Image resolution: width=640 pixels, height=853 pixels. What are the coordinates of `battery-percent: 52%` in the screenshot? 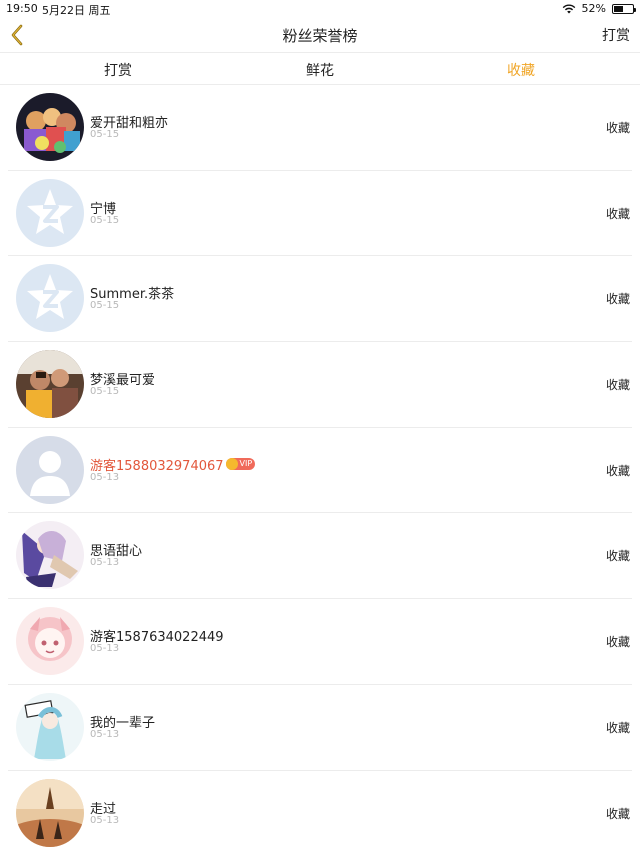 It's located at (593, 8).